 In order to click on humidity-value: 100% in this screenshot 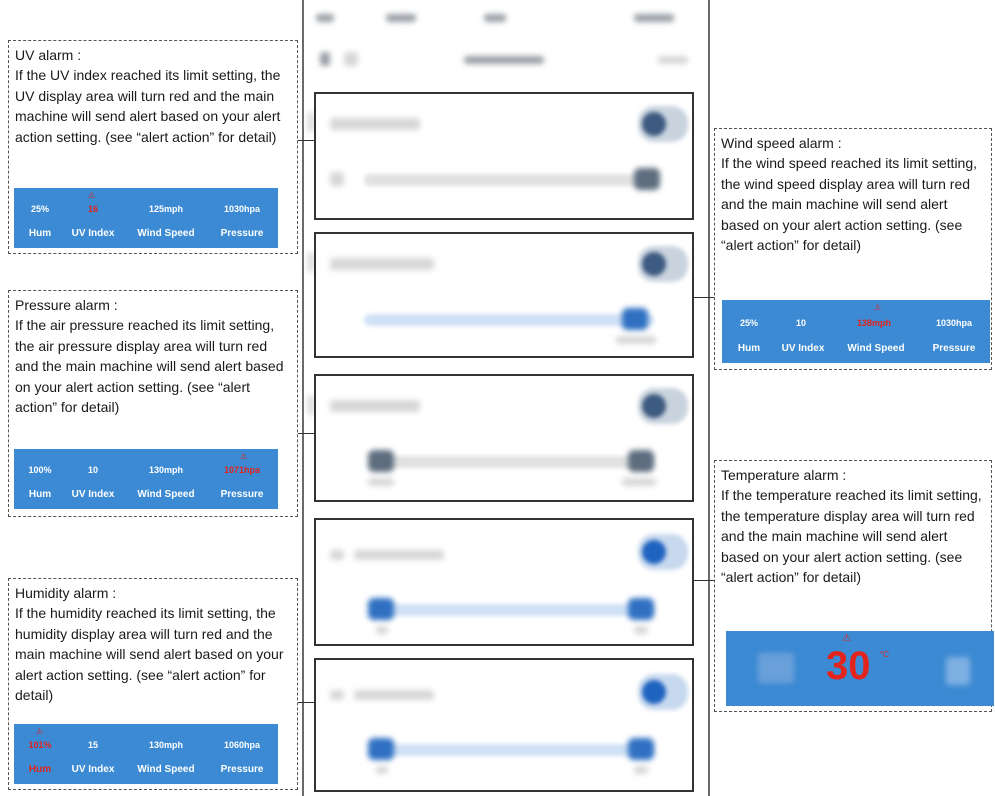, I will do `click(40, 470)`.